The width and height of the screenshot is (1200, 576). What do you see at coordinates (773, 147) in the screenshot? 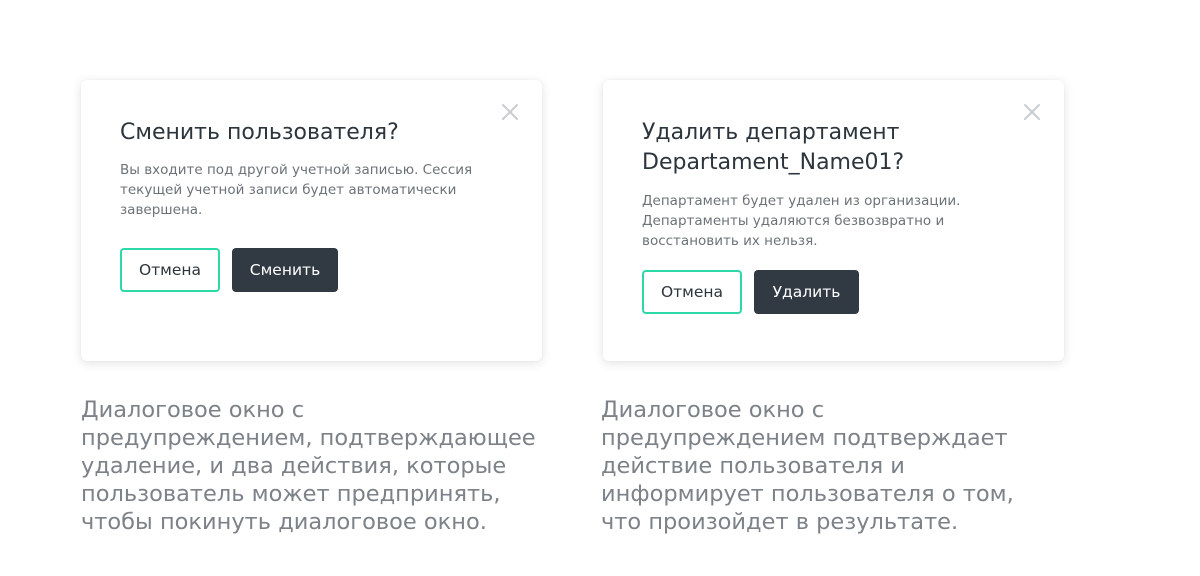
I see `dialog-title: Удалить департамент Departament_Name01?` at bounding box center [773, 147].